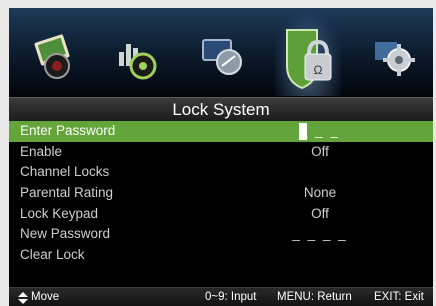 The height and width of the screenshot is (306, 436). I want to click on menu-item-label: Channel Locks, so click(65, 172).